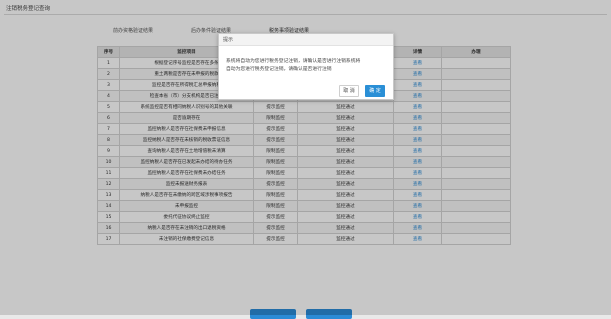 The width and height of the screenshot is (611, 319). What do you see at coordinates (228, 40) in the screenshot?
I see `dialog-title: 提示` at bounding box center [228, 40].